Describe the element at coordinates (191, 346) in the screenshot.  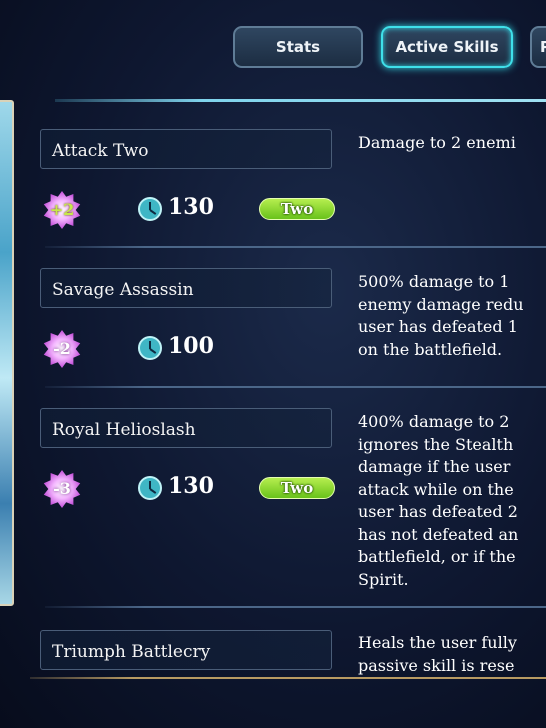
I see `cooldown-value: 100` at that location.